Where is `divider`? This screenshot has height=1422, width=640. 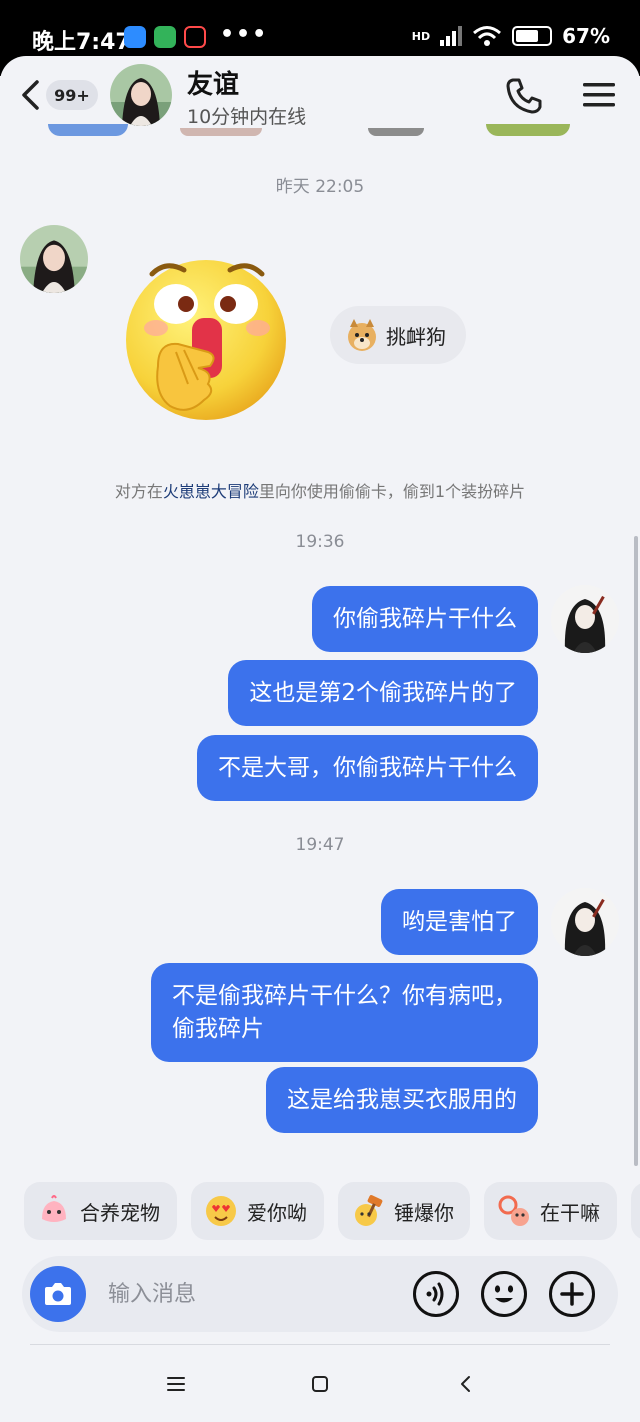 divider is located at coordinates (320, 1344).